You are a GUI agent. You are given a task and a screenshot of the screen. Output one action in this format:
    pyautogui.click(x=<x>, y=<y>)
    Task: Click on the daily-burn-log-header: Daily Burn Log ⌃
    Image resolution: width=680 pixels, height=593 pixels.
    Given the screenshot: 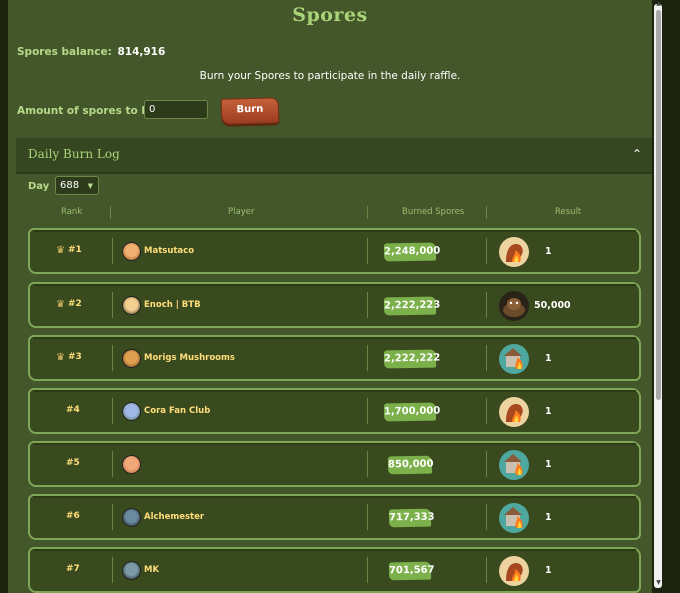 What is the action you would take?
    pyautogui.click(x=334, y=156)
    